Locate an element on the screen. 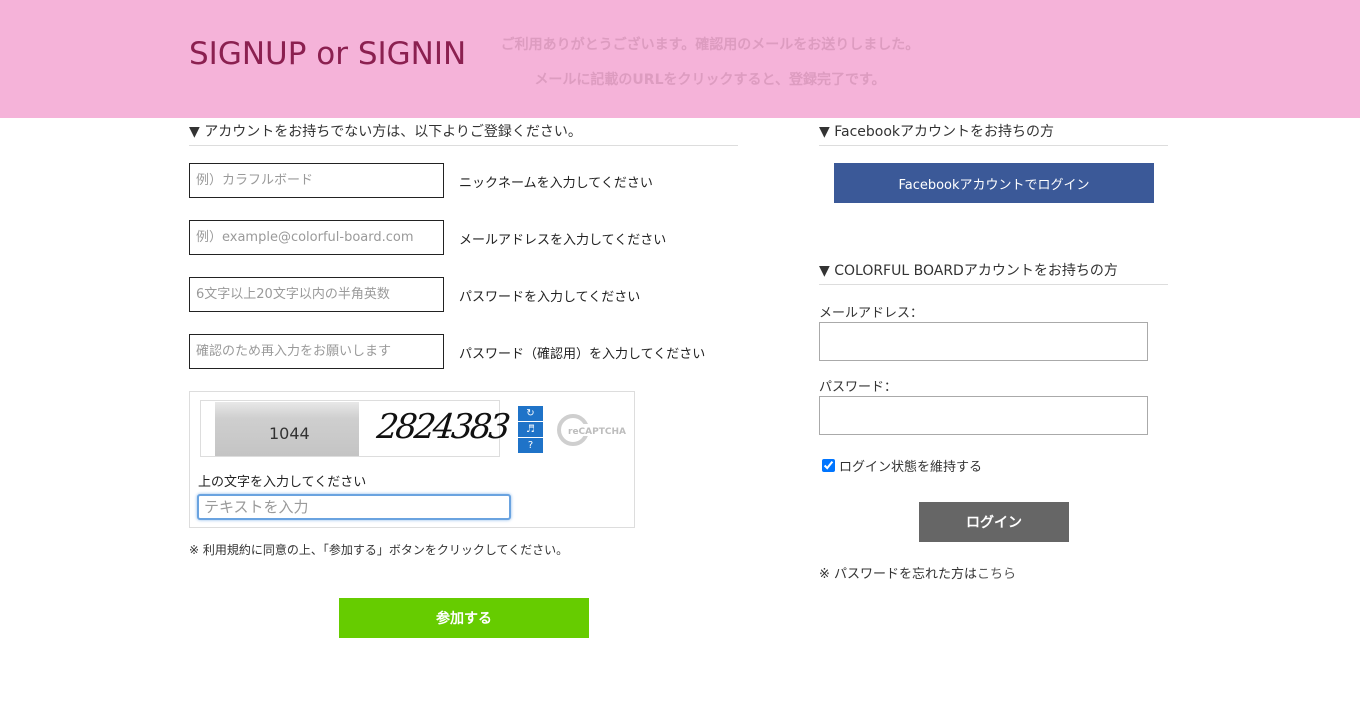 The width and height of the screenshot is (1360, 704). remember-me: ログイン状態を維持する is located at coordinates (902, 465).